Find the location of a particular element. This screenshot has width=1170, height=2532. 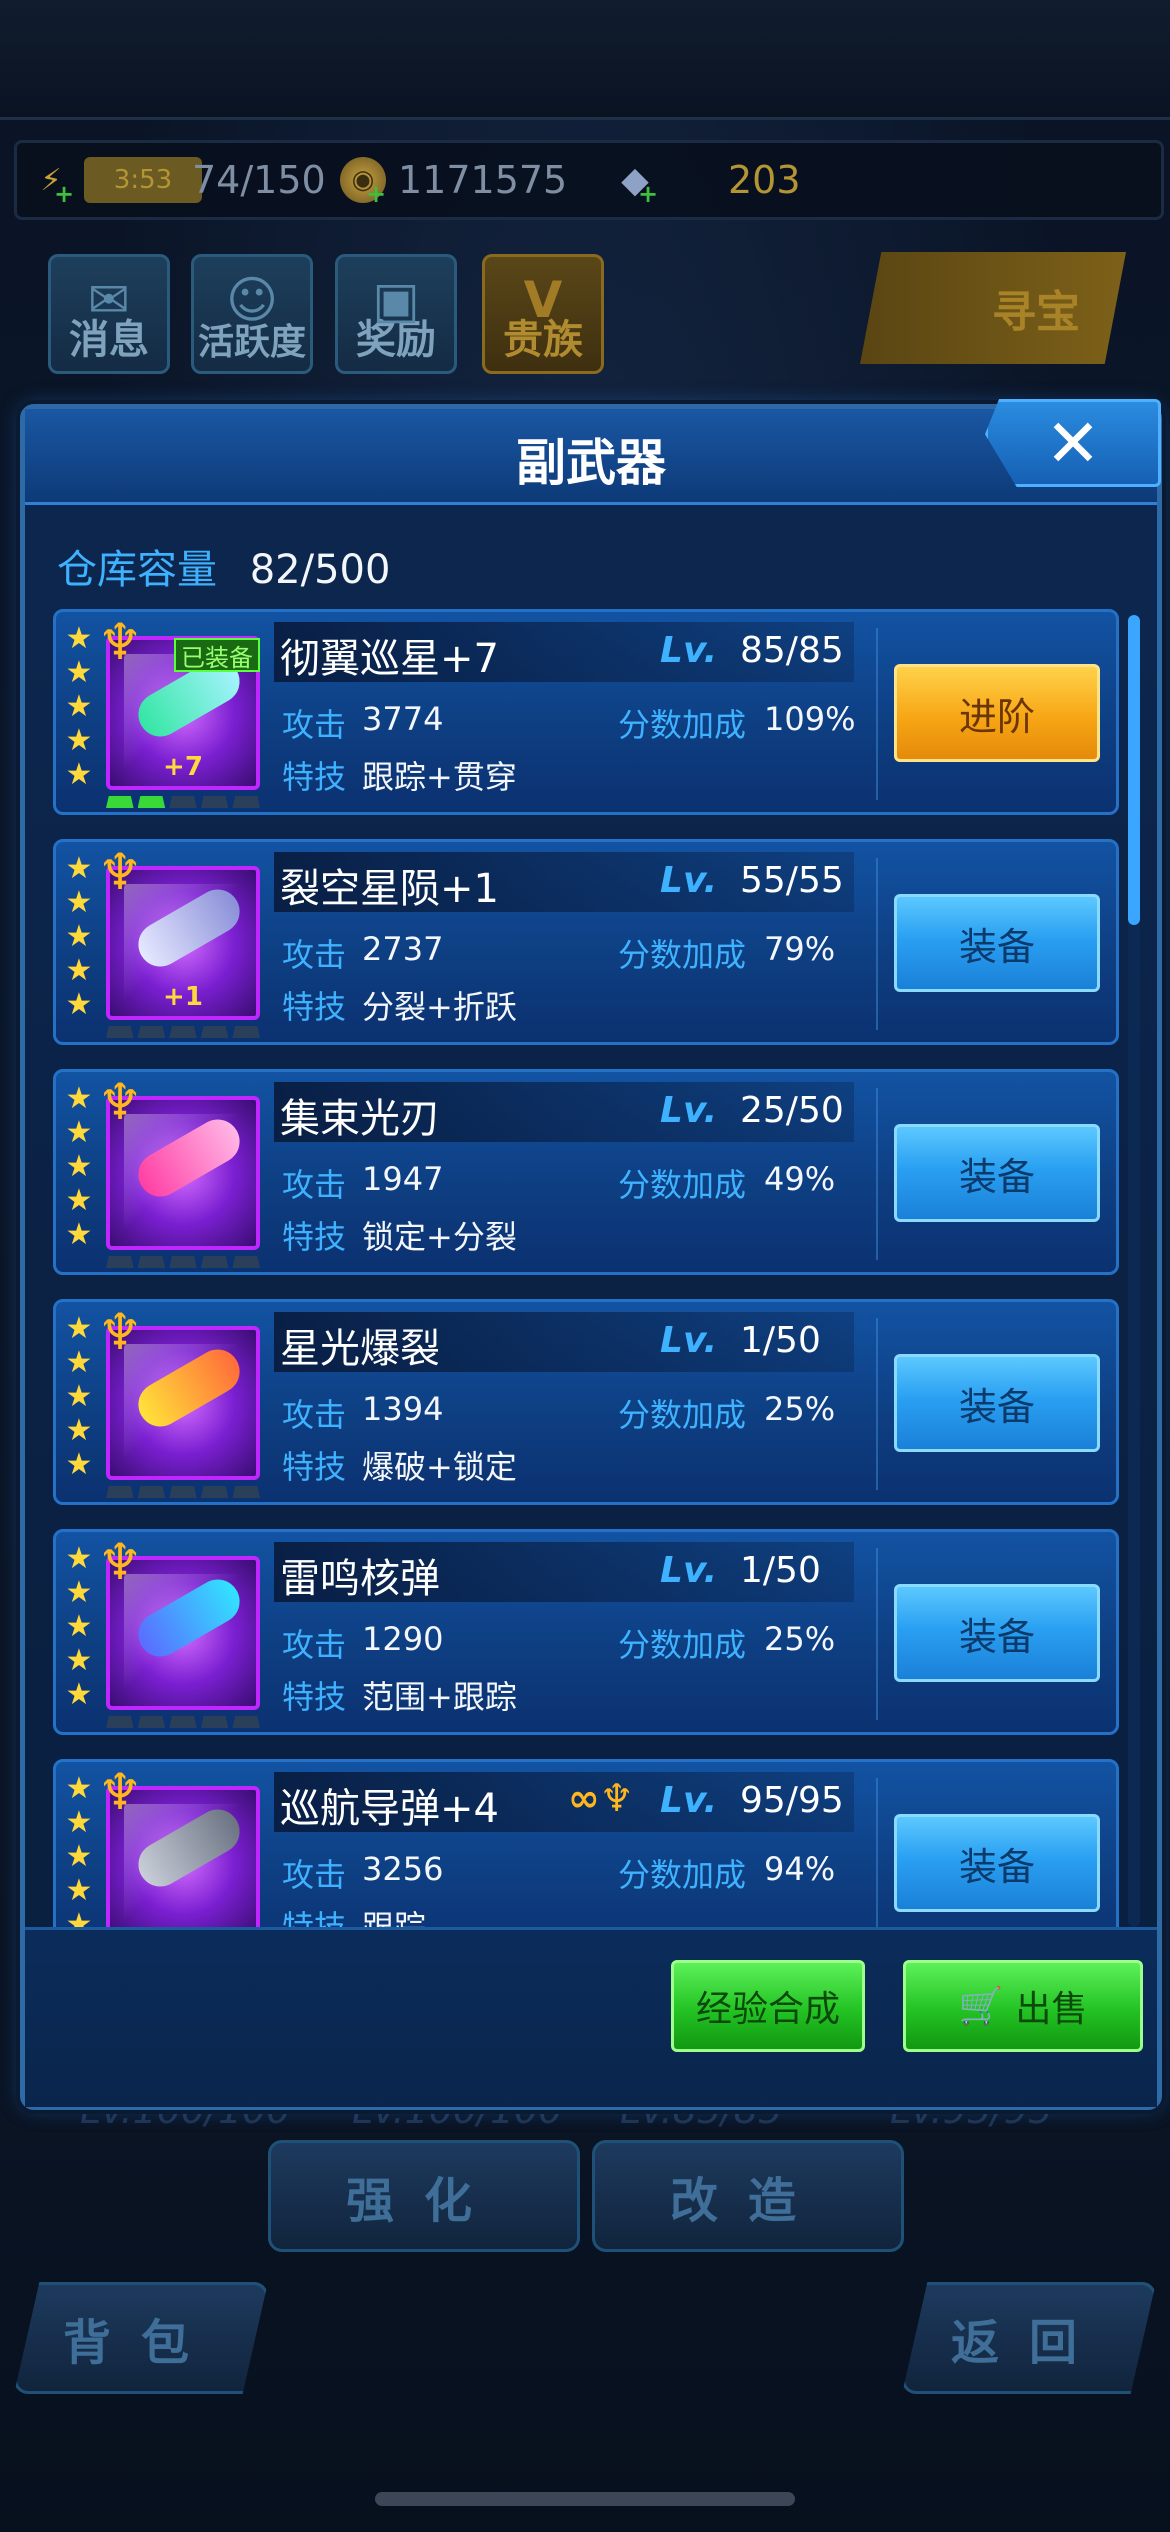

exp-merge-label: 经验合成 is located at coordinates (767, 2009).